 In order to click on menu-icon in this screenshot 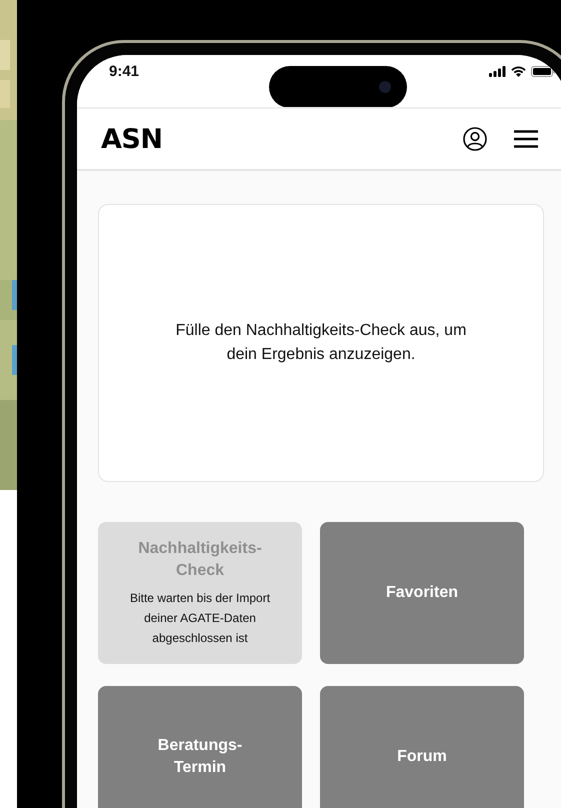, I will do `click(526, 139)`.